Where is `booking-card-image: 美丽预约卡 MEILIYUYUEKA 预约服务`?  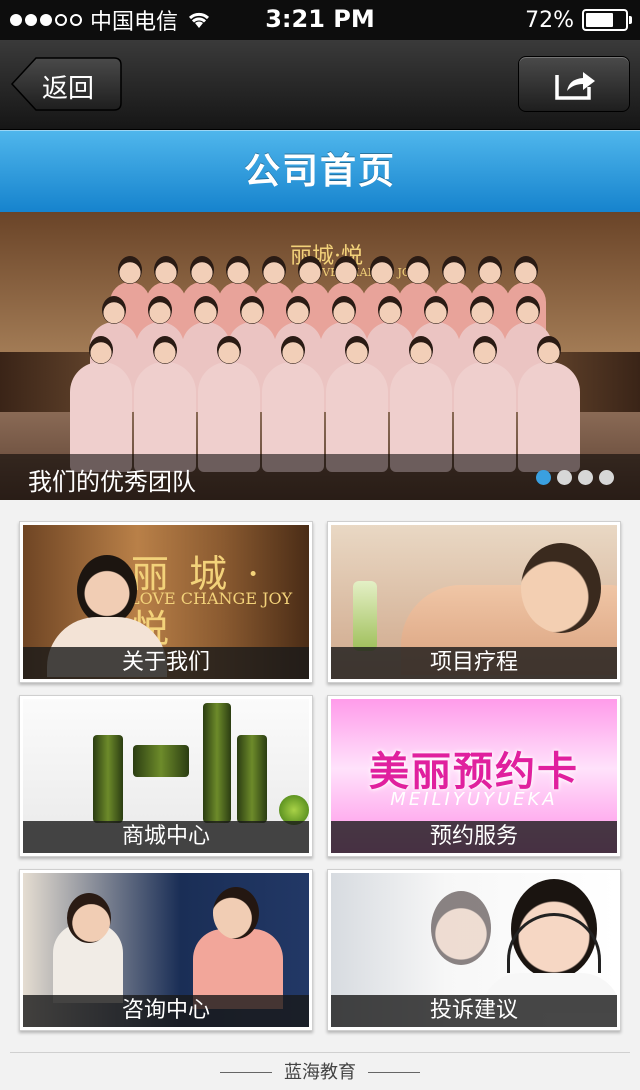
booking-card-image: 美丽预约卡 MEILIYUYUEKA 预约服务 is located at coordinates (474, 776).